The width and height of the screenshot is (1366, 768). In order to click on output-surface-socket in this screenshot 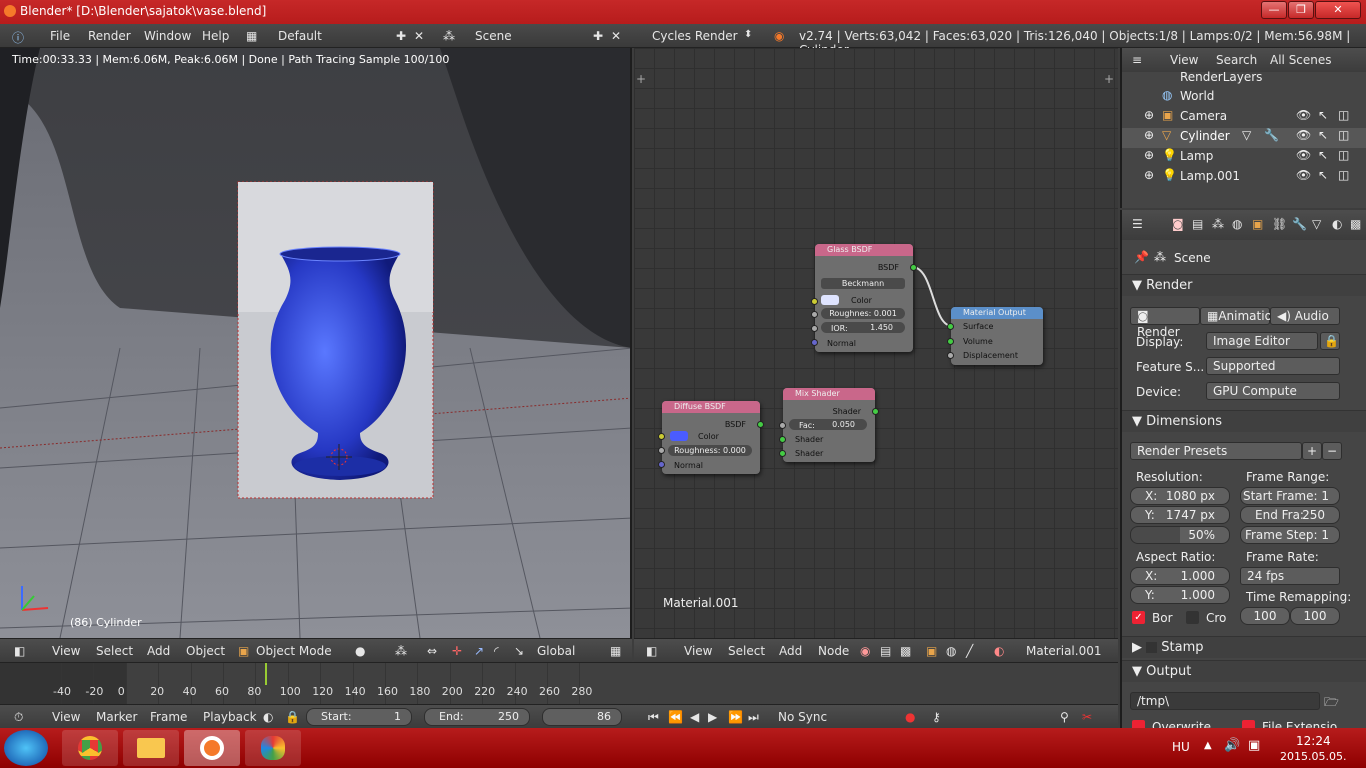, I will do `click(950, 326)`.